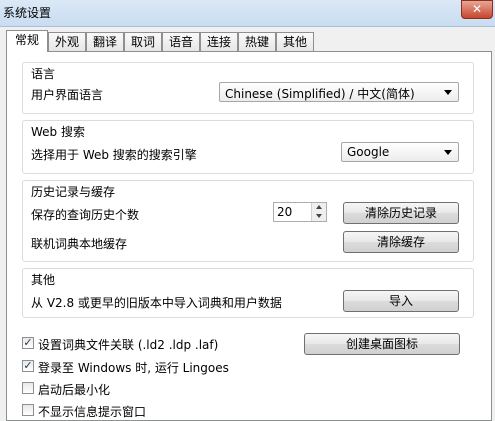 Image resolution: width=495 pixels, height=421 pixels. What do you see at coordinates (128, 345) in the screenshot?
I see `option-label: 设置词典文件关联 (.ld2 .ldp .laf)` at bounding box center [128, 345].